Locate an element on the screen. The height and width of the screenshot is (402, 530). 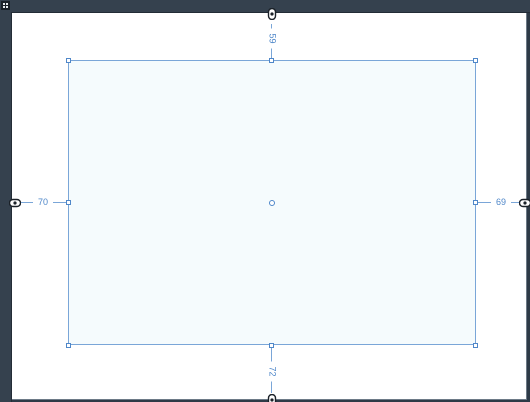
bottom-pin-icon is located at coordinates (272, 398).